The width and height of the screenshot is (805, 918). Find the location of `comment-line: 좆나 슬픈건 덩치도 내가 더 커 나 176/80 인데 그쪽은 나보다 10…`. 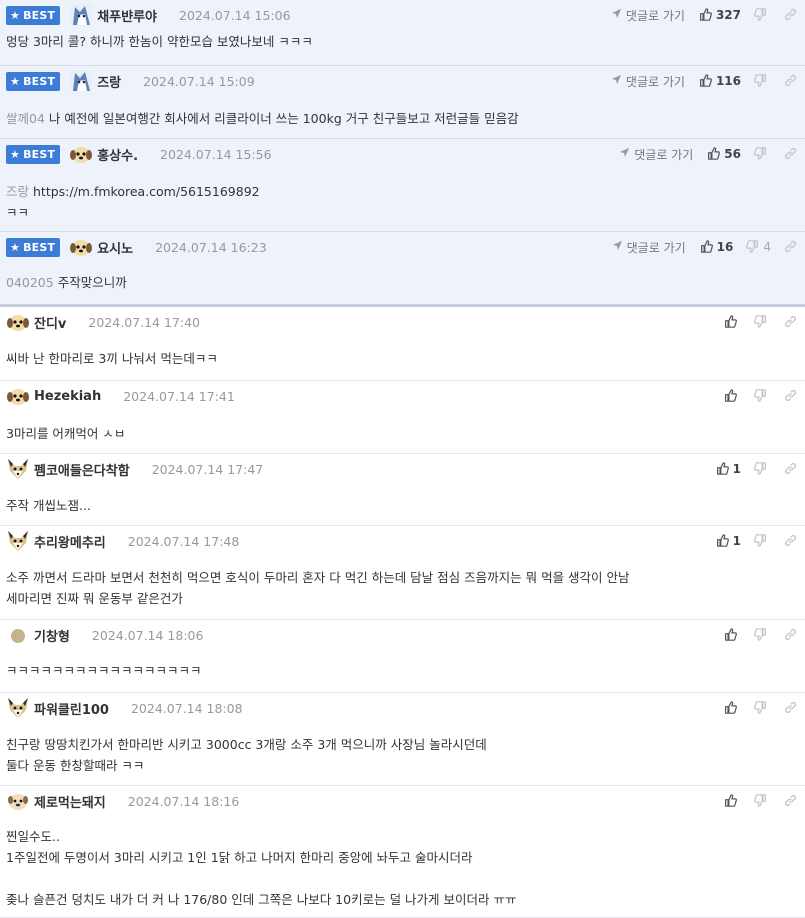

comment-line: 좆나 슬픈건 덩치도 내가 더 커 나 176/80 인데 그쪽은 나보다 10… is located at coordinates (261, 899).